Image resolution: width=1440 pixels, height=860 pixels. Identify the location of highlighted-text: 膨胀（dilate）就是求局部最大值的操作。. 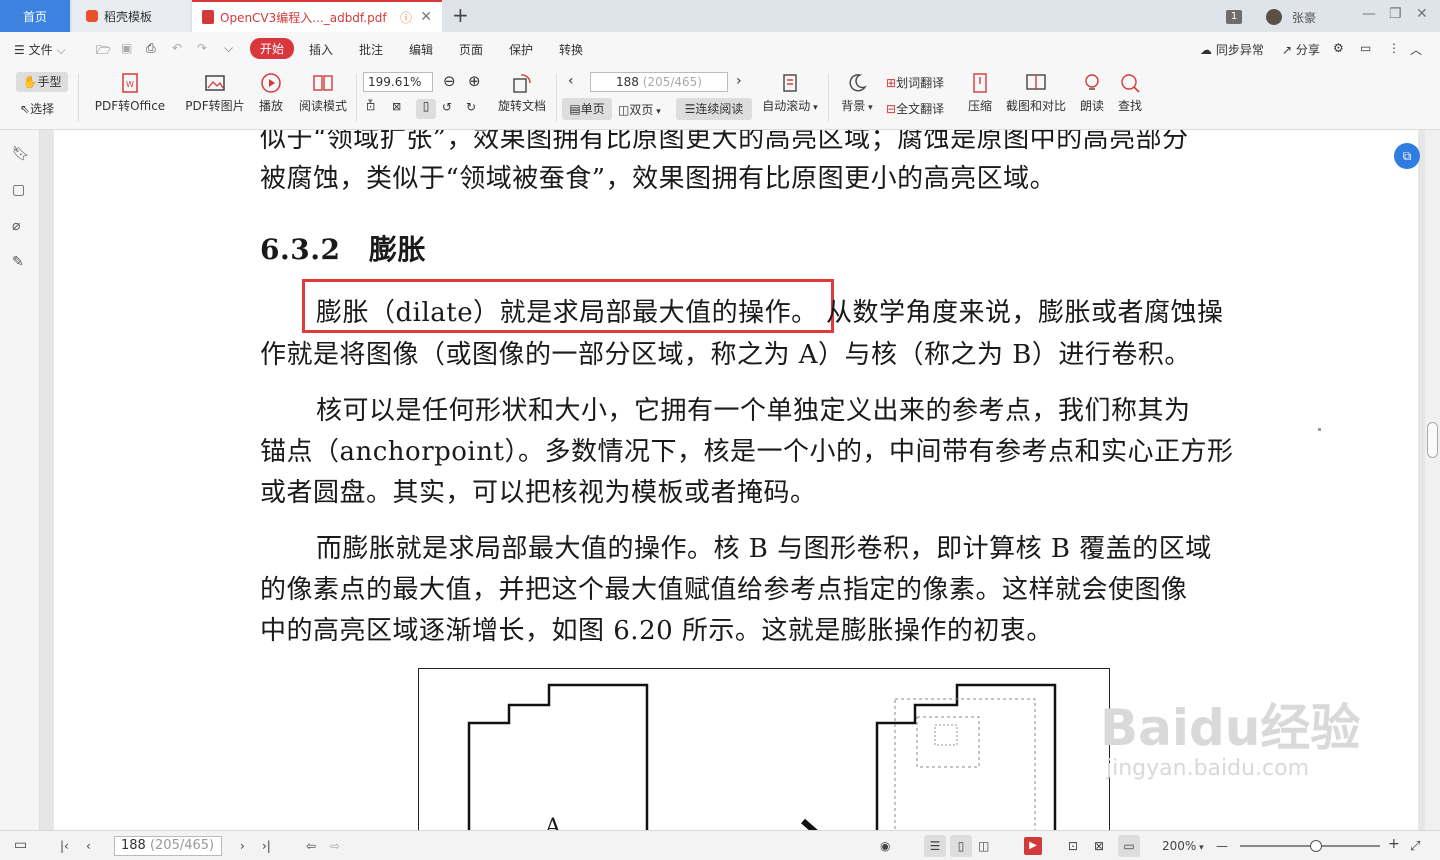
(567, 313).